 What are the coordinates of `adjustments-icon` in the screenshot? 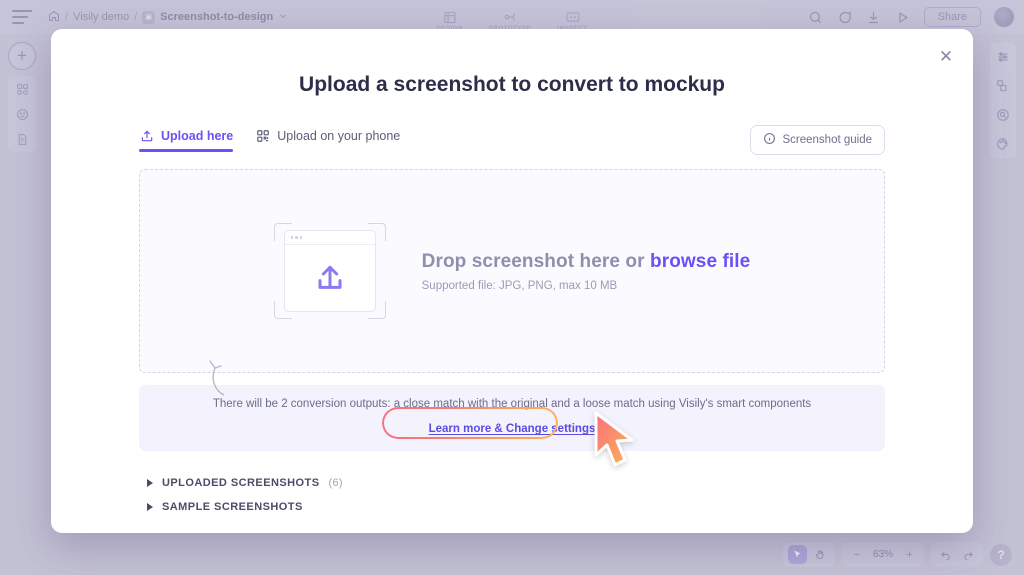 It's located at (1003, 57).